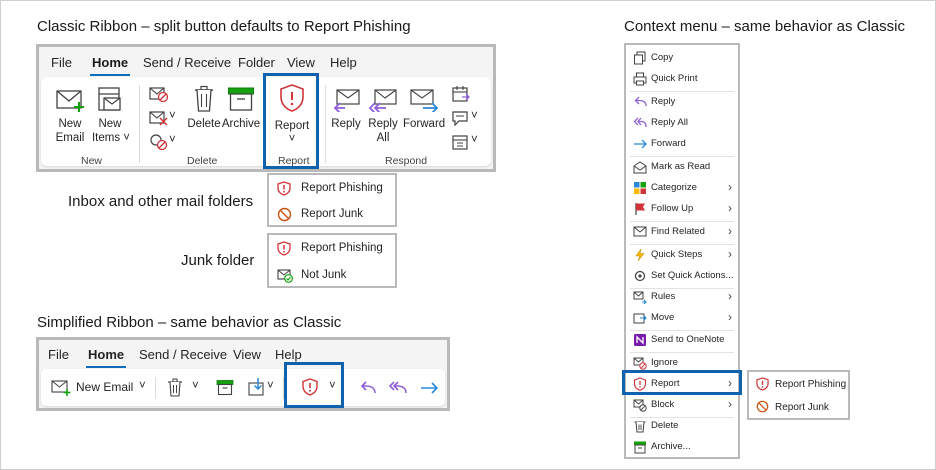  What do you see at coordinates (672, 208) in the screenshot?
I see `menu-item-label: Follow Up` at bounding box center [672, 208].